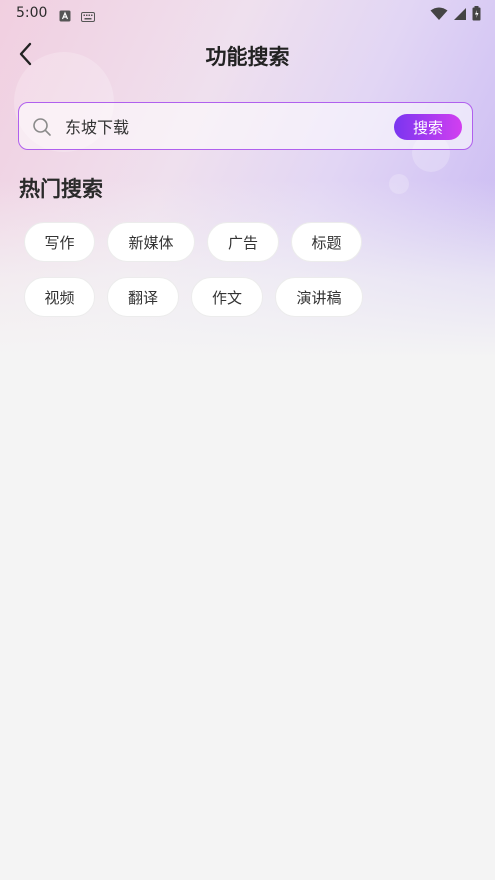  Describe the element at coordinates (227, 297) in the screenshot. I see `hot-tag-essay: 作文` at that location.